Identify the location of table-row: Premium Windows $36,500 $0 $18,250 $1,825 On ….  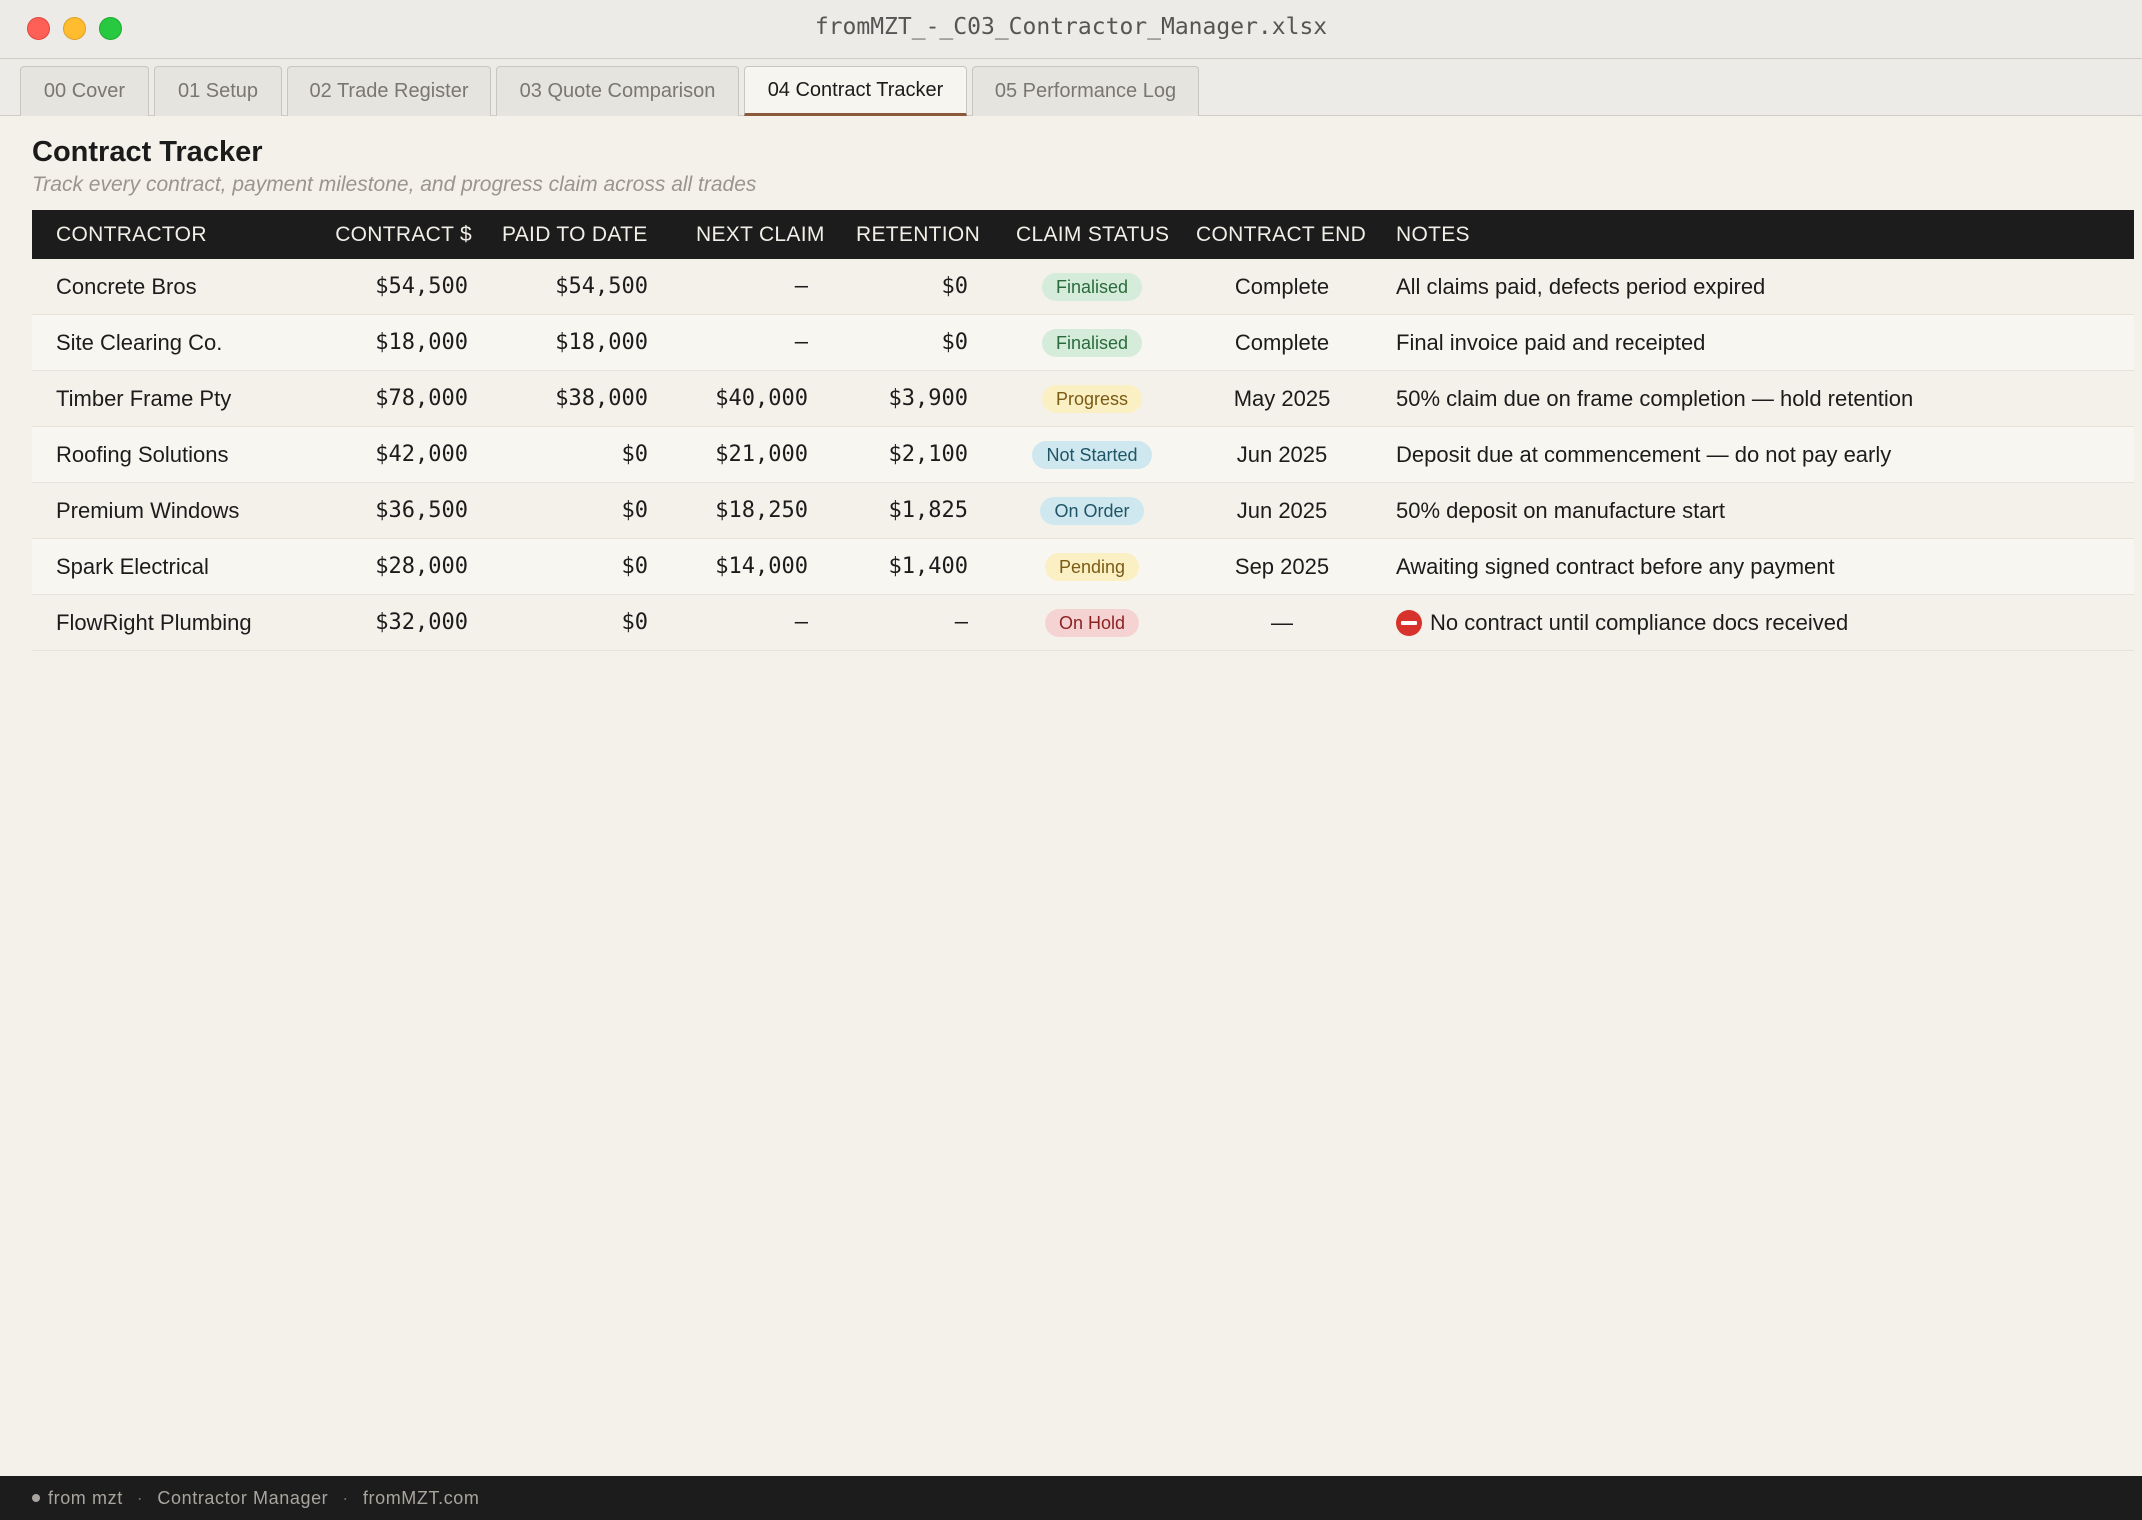
(1083, 511).